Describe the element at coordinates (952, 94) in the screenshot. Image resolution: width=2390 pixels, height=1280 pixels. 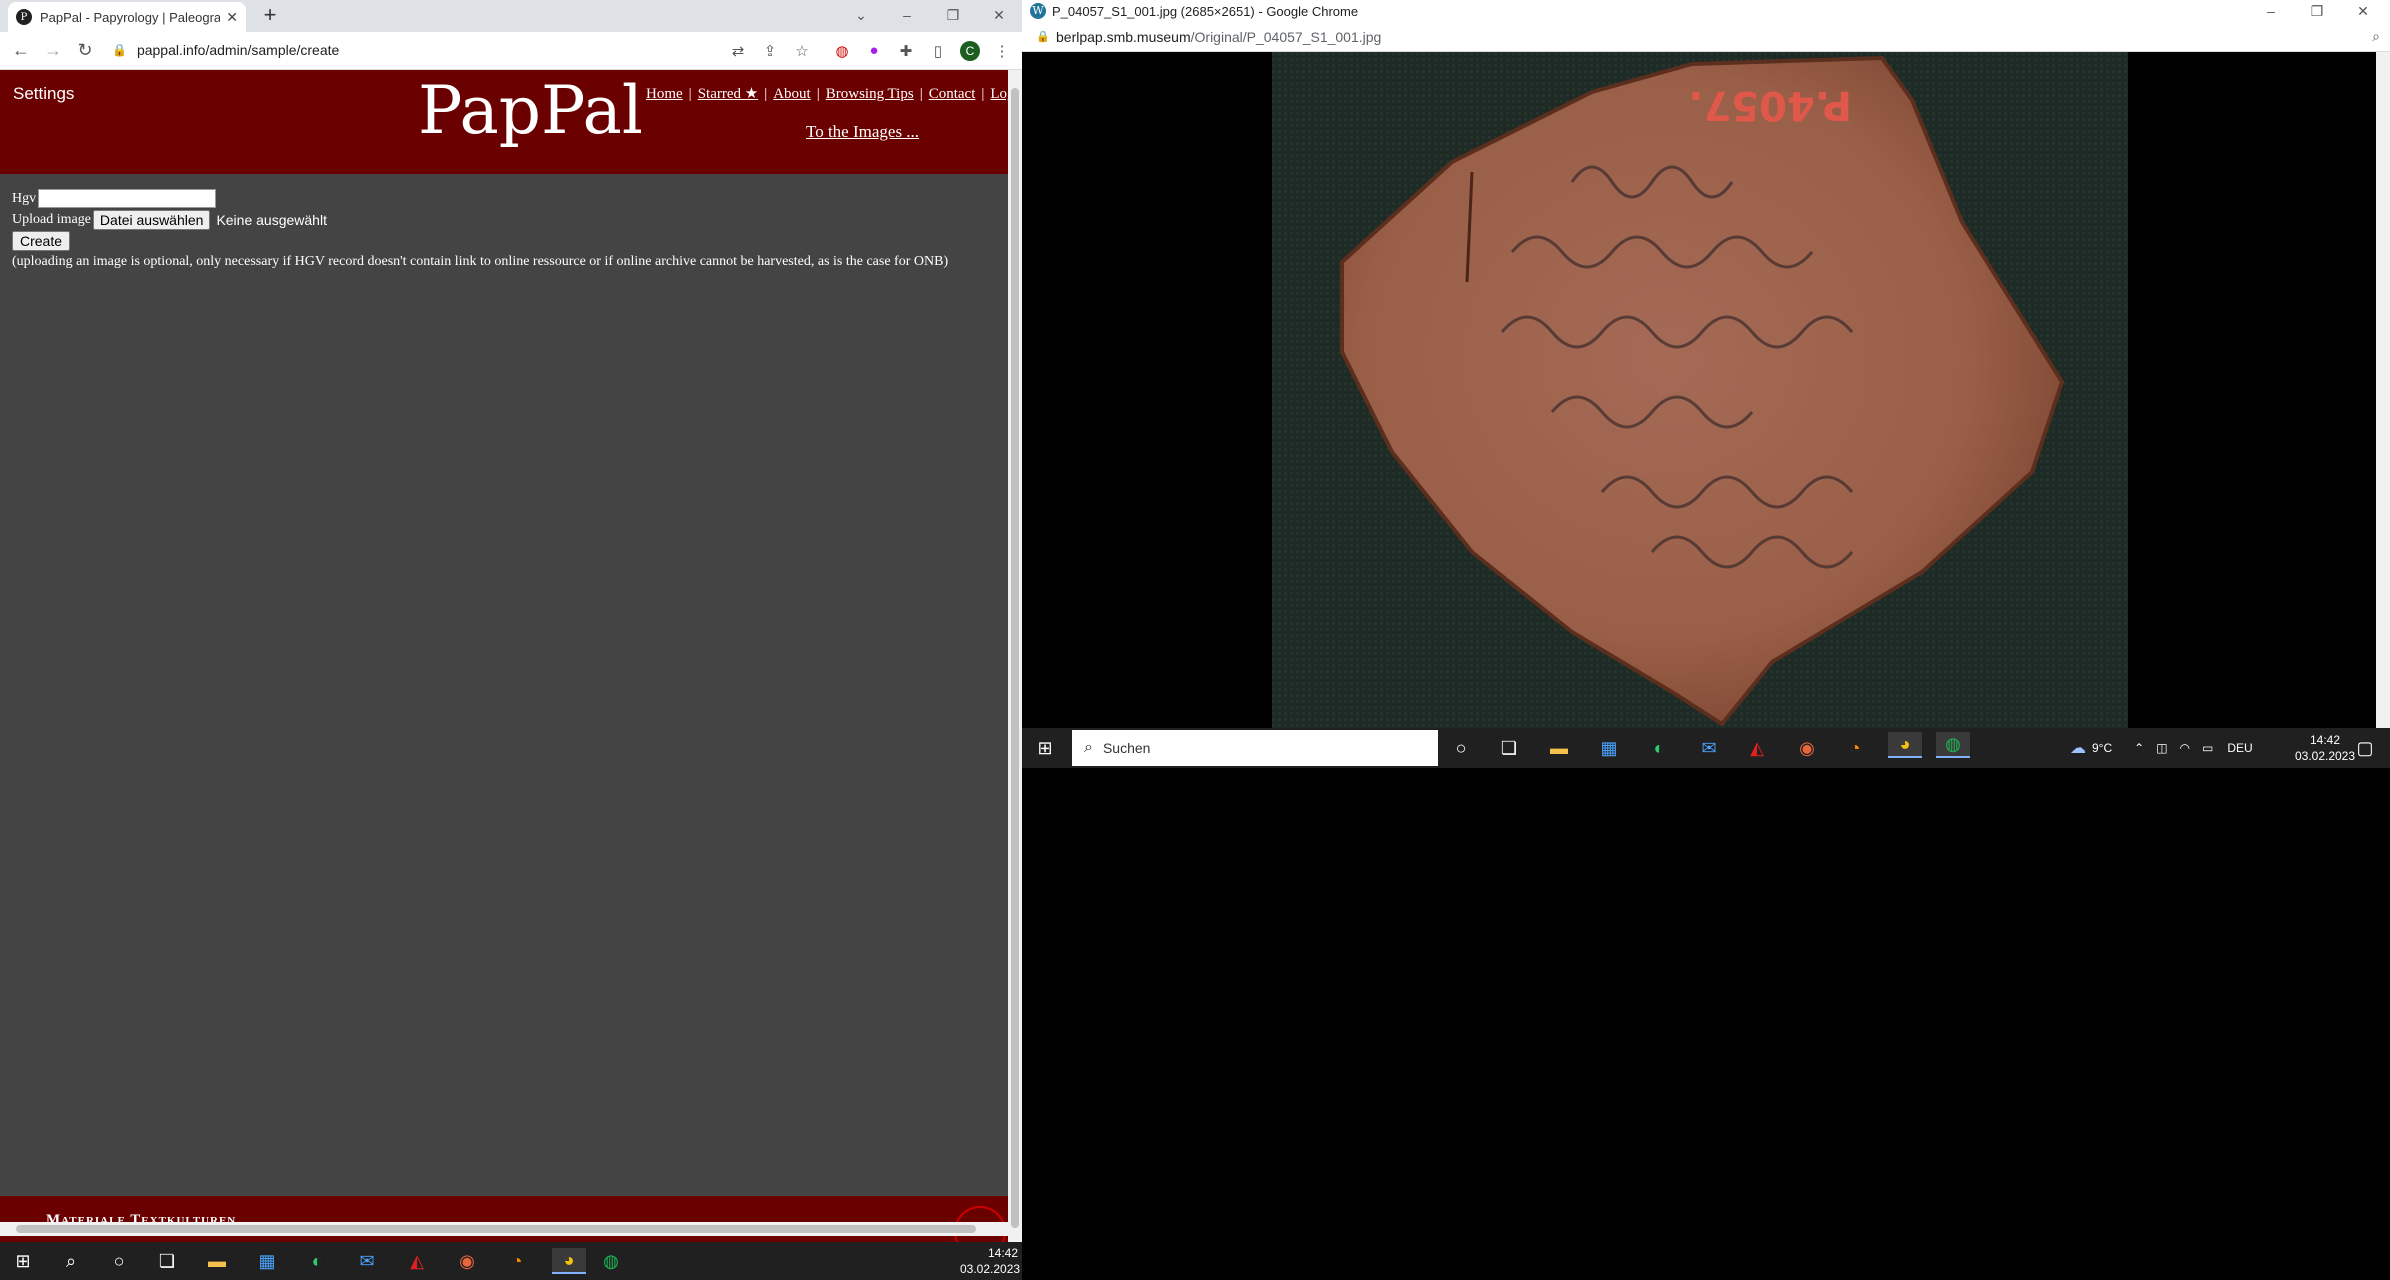
I see `nav-contact: Contact` at that location.